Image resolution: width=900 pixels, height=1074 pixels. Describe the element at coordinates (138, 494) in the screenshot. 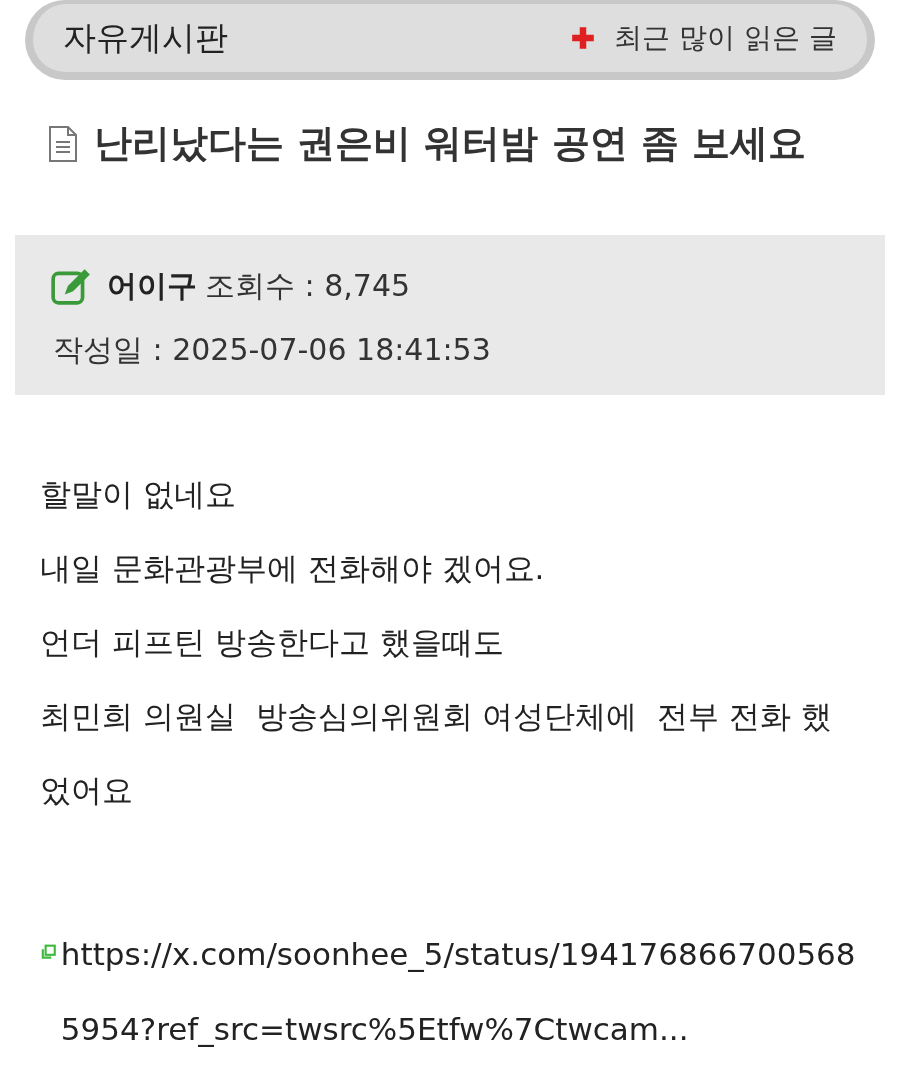

I see `body-text: 할말이 없네요` at that location.